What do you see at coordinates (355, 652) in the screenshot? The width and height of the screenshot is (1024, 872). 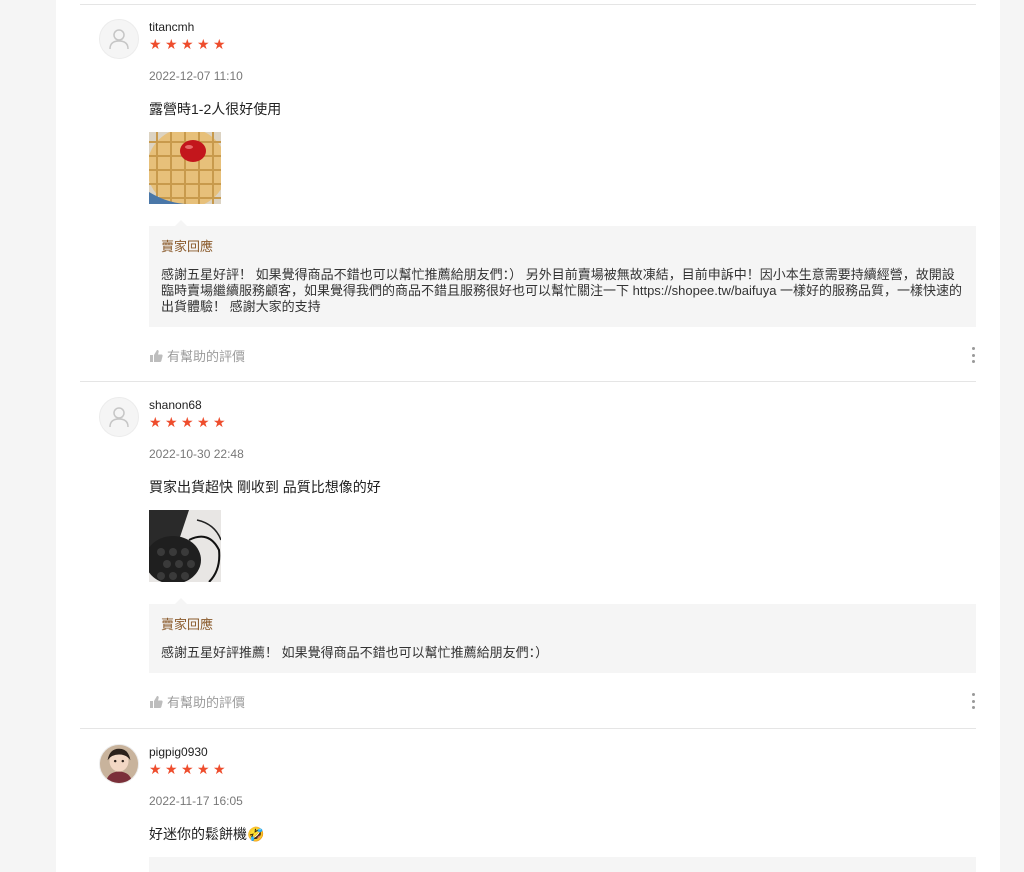 I see `reply-text: 感謝五星好評推薦！ 如果覺得商品不錯也可以幫忙推薦給朋友們：）` at bounding box center [355, 652].